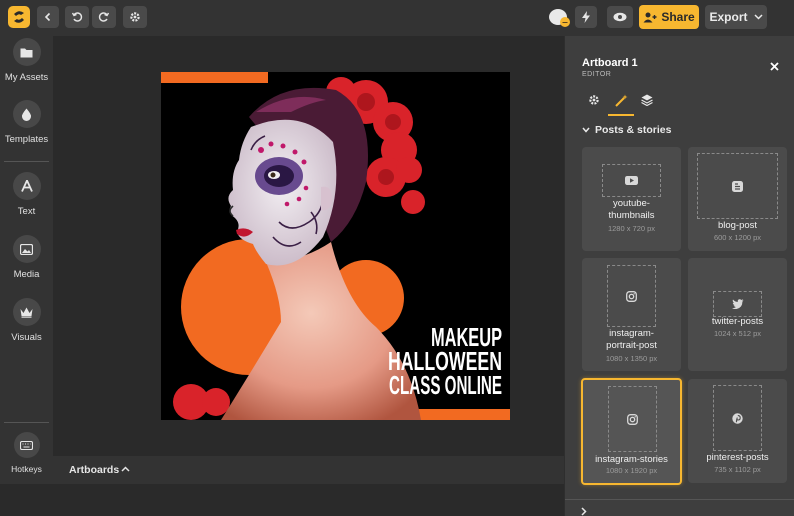 The height and width of the screenshot is (516, 794). Describe the element at coordinates (282, 500) in the screenshot. I see `bottom-strip` at that location.